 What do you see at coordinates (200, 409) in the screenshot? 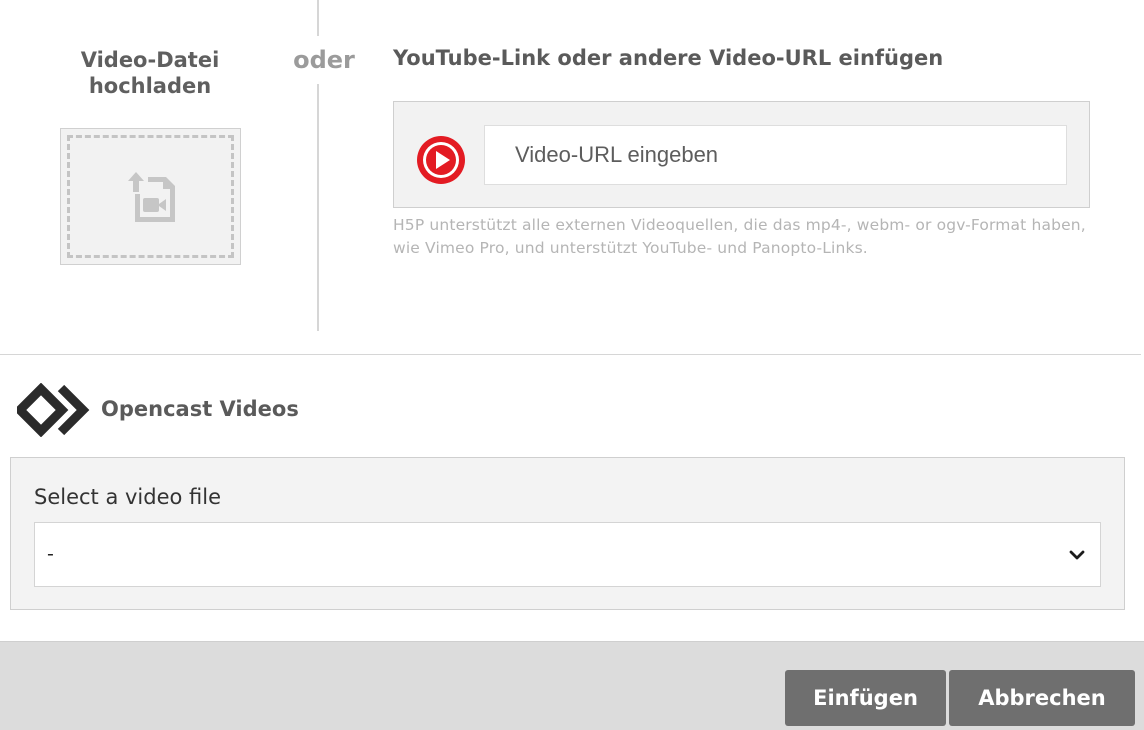
I see `opencast-title: Opencast Videos` at bounding box center [200, 409].